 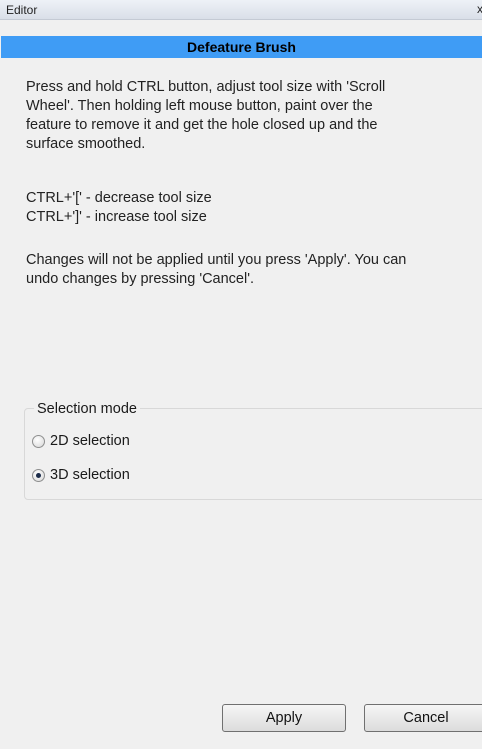 I want to click on window-title: Editor, so click(x=22, y=10).